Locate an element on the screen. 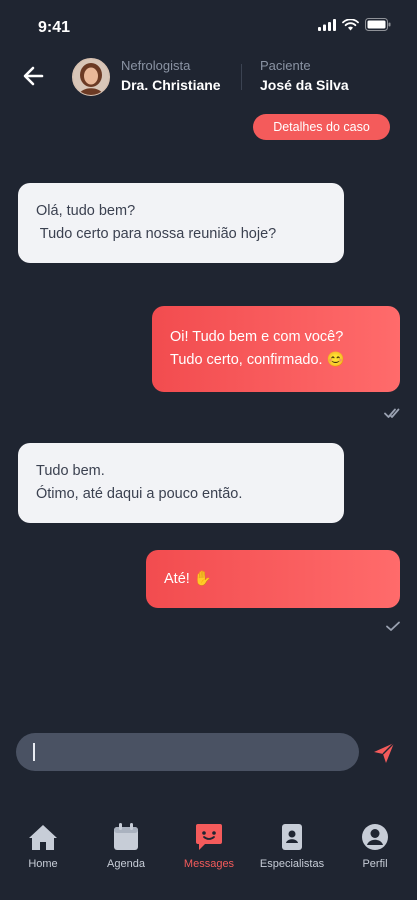 The height and width of the screenshot is (900, 417). calendar-icon is located at coordinates (126, 837).